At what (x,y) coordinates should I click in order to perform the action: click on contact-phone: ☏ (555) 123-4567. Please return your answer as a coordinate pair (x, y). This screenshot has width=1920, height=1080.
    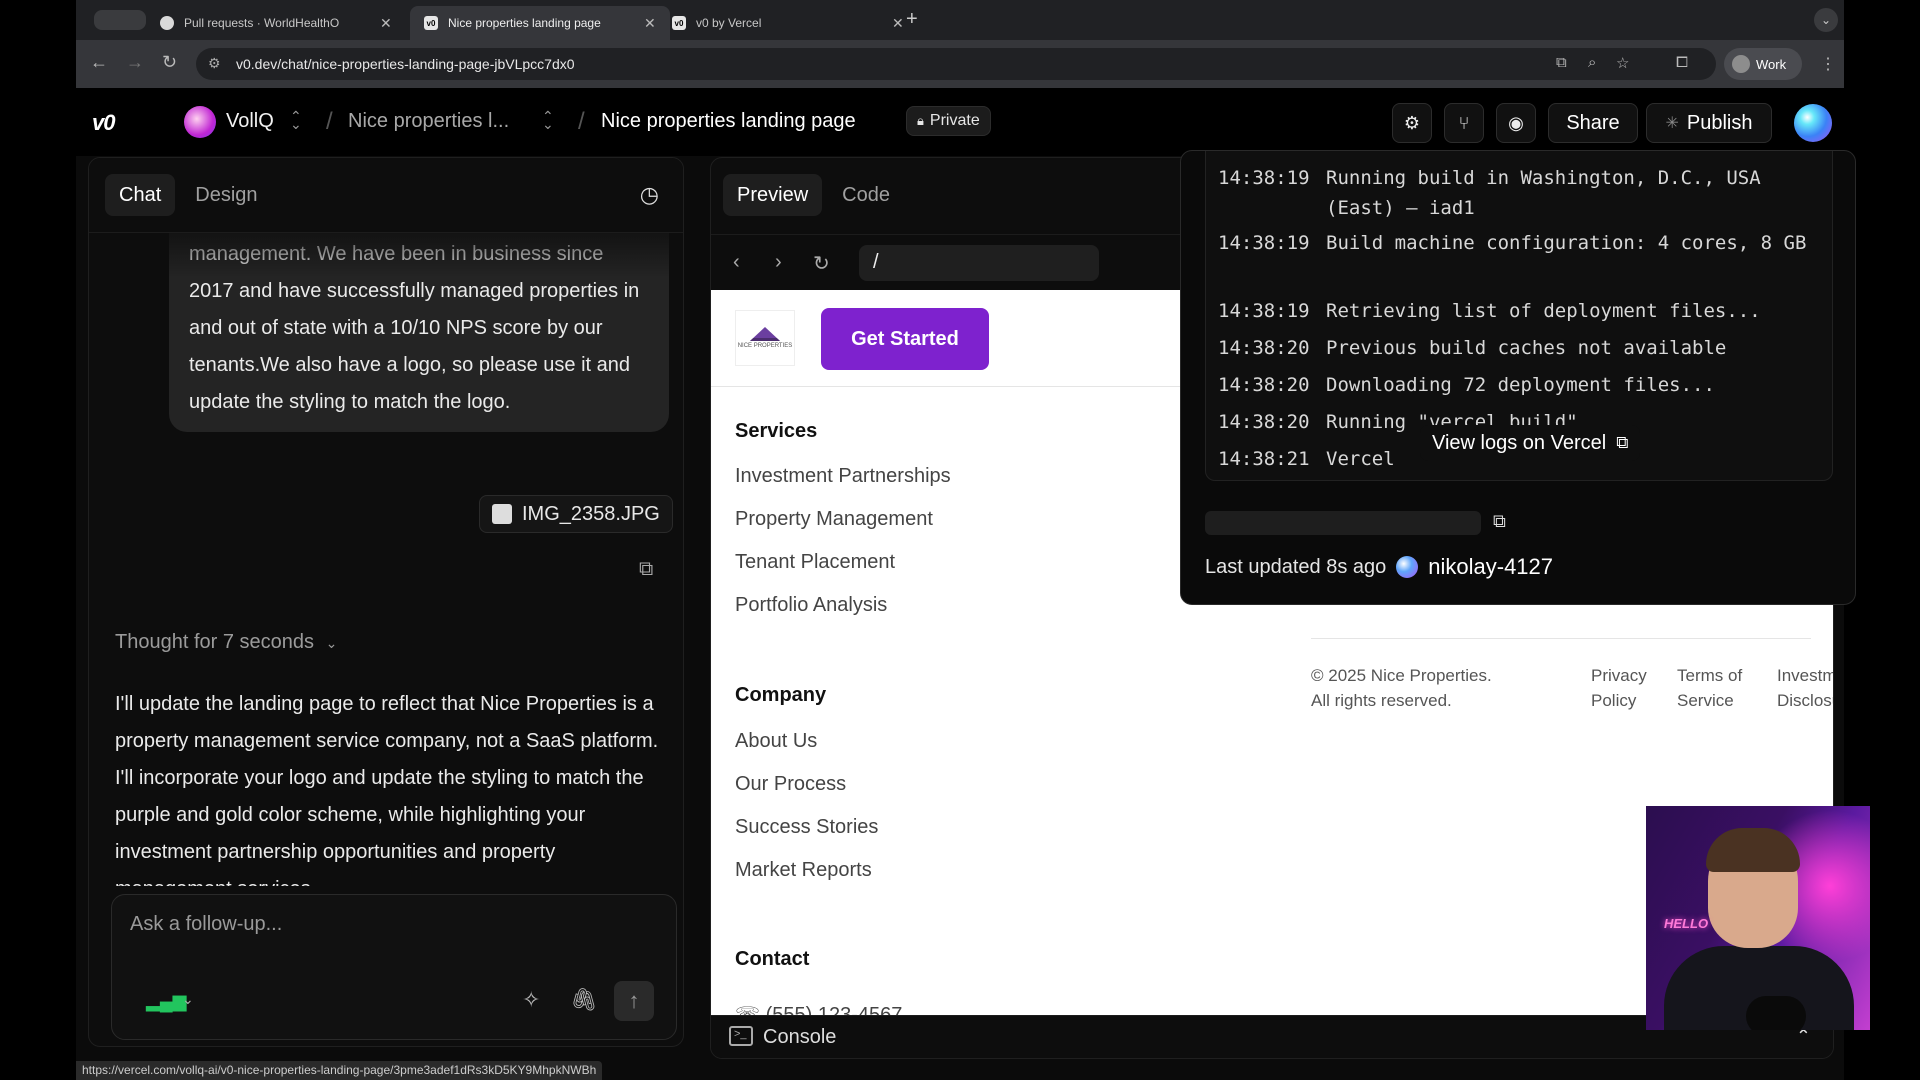
    Looking at the image, I should click on (818, 1008).